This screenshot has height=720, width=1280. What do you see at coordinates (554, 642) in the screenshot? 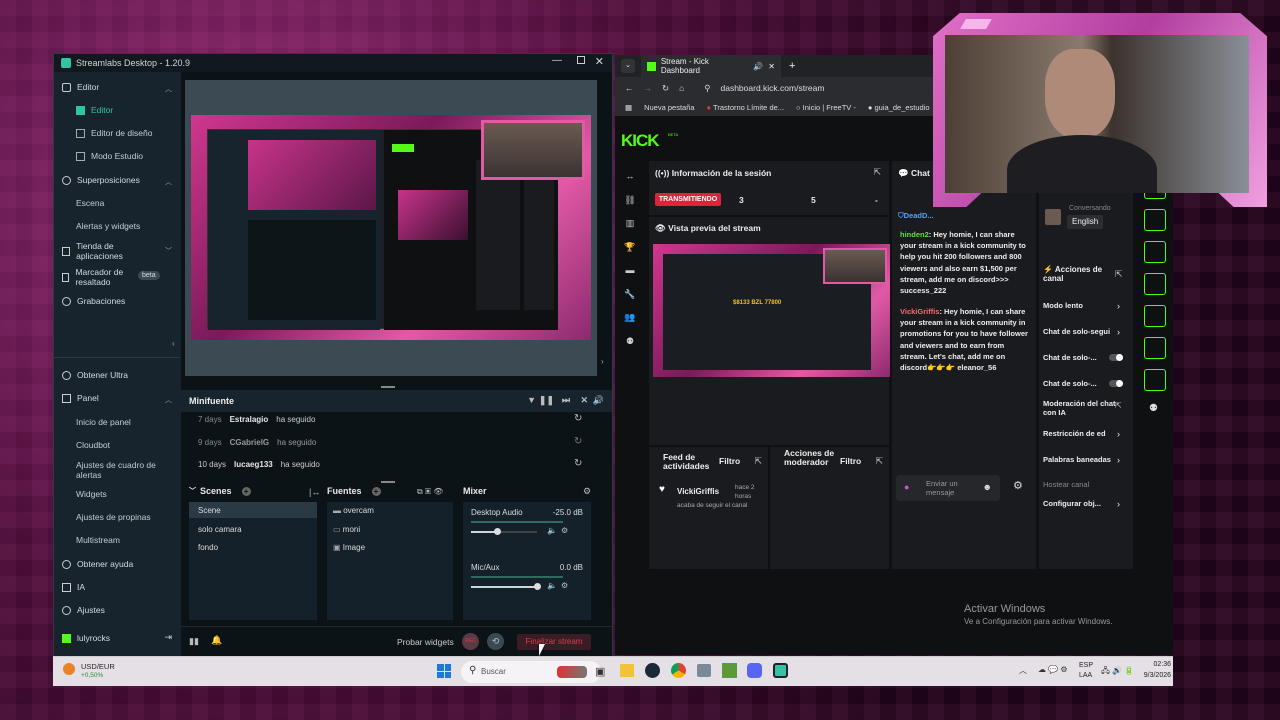
I see `end-stream-button: Finalizar stream` at bounding box center [554, 642].